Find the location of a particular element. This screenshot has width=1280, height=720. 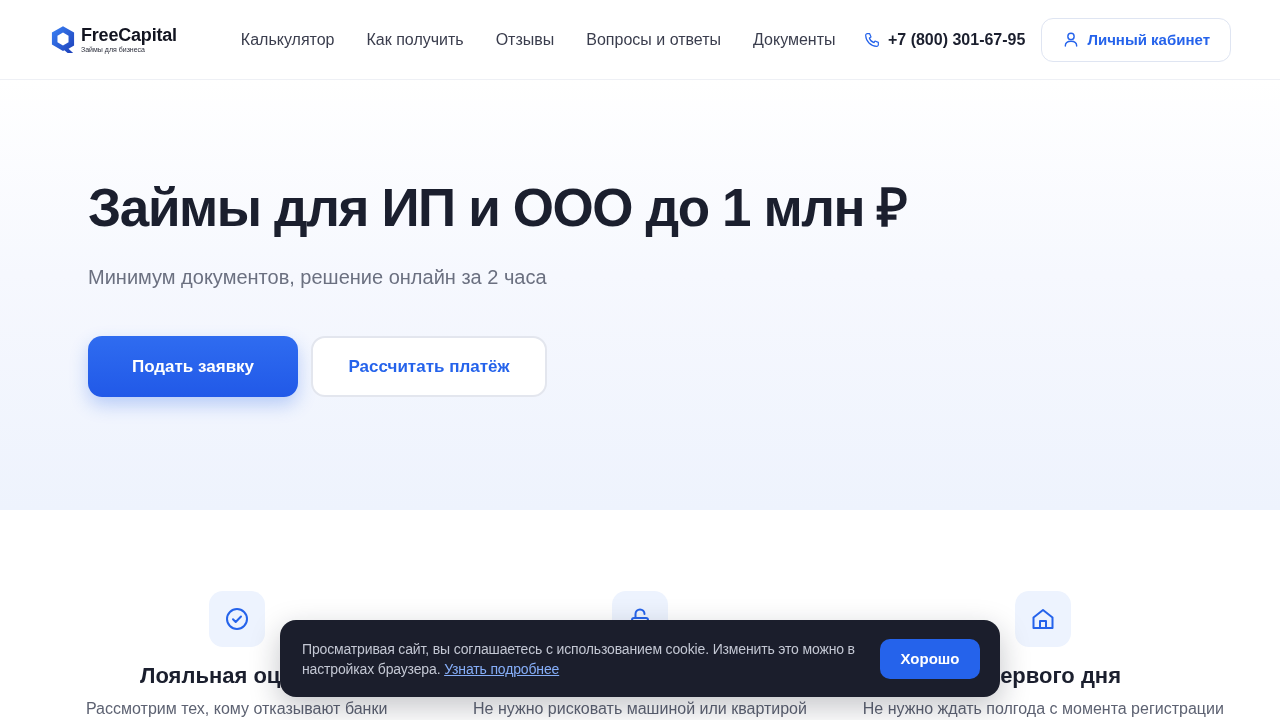

learn-more-link: Узнать подробнее is located at coordinates (502, 668).